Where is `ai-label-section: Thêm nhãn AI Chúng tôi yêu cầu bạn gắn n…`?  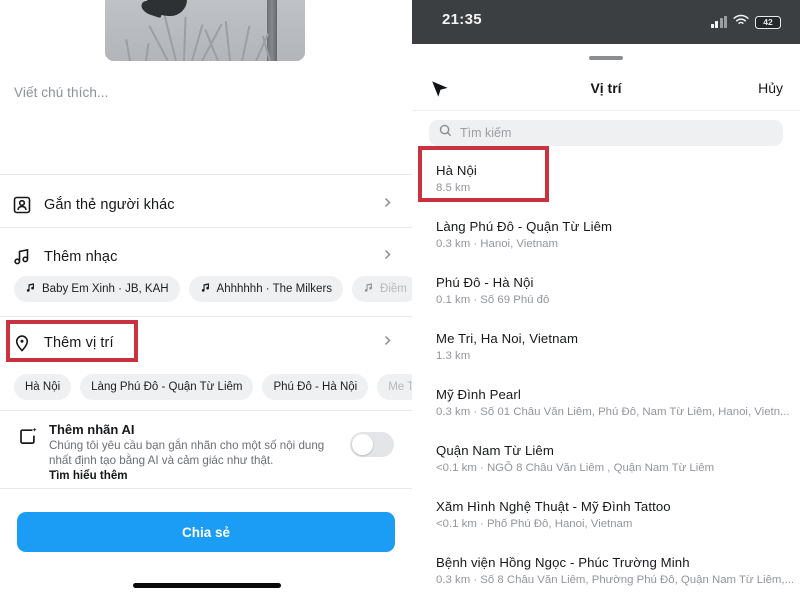
ai-label-section: Thêm nhãn AI Chúng tôi yêu cầu bạn gắn n… is located at coordinates (206, 449).